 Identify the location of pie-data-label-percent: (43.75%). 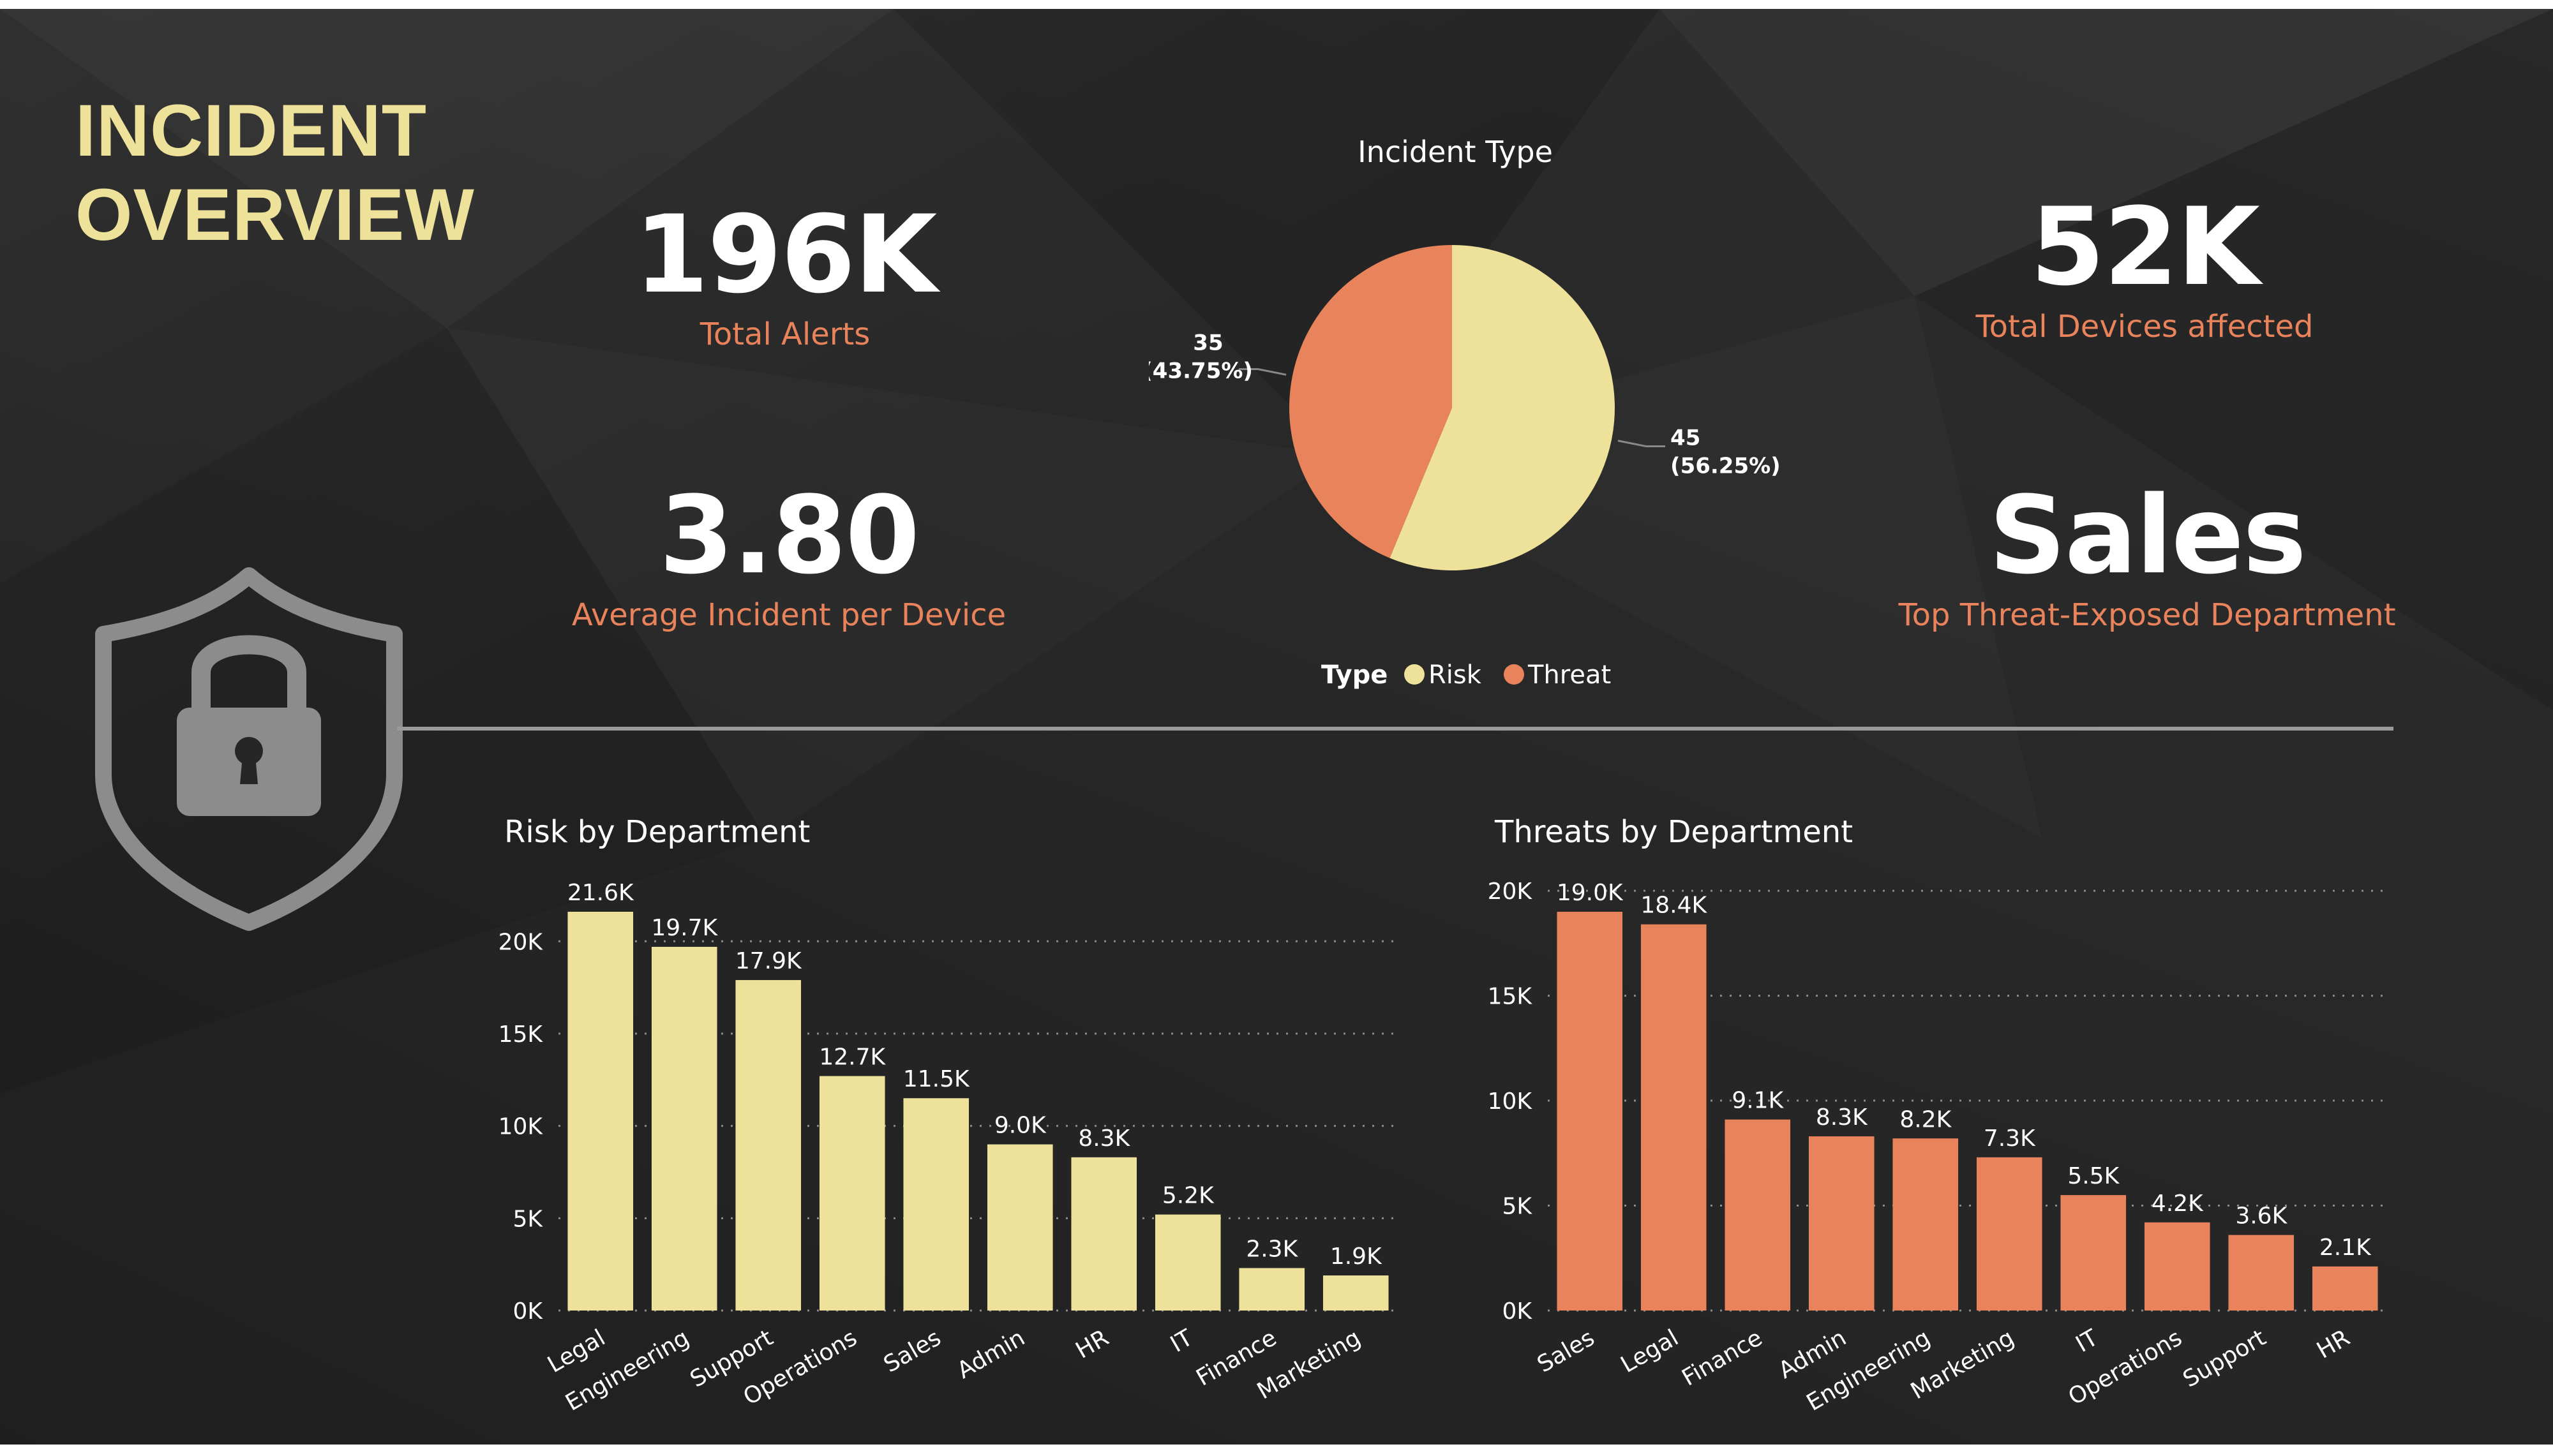
(1201, 371).